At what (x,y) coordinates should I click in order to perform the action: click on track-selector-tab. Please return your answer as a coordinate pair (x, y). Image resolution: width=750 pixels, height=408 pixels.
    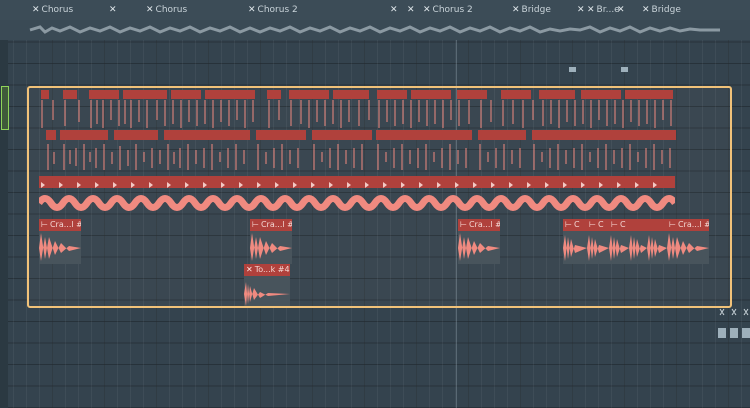
    Looking at the image, I should click on (5, 108).